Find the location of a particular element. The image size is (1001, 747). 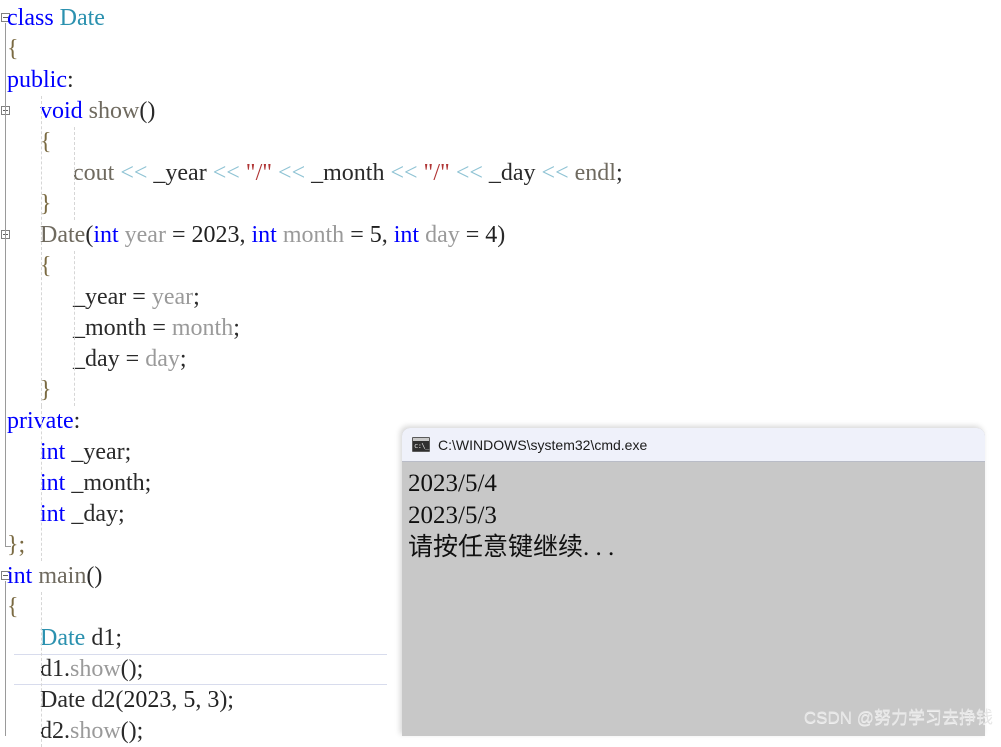

code-token: 4 is located at coordinates (491, 235).